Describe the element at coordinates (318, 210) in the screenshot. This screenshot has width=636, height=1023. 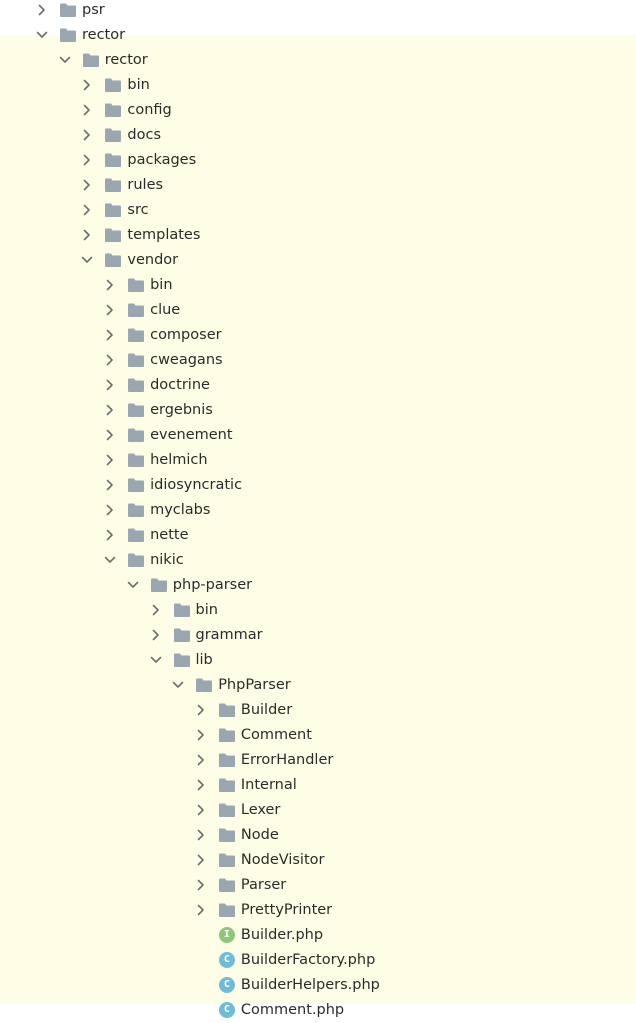
I see `tree-folder-src: src` at that location.